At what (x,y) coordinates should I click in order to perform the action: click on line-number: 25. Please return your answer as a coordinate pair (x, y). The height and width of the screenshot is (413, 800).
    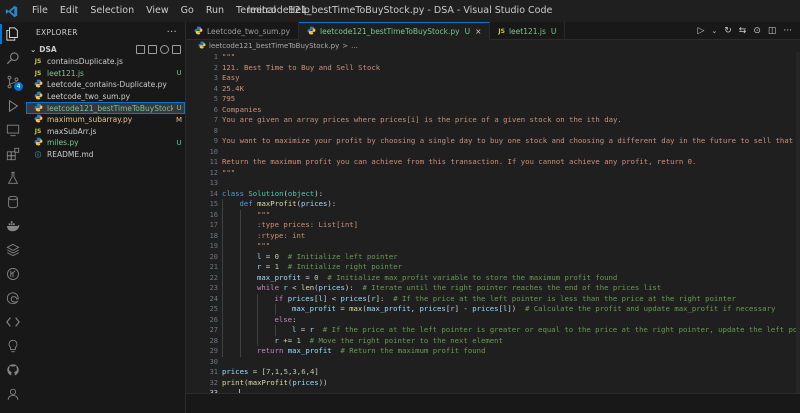
    Looking at the image, I should click on (213, 309).